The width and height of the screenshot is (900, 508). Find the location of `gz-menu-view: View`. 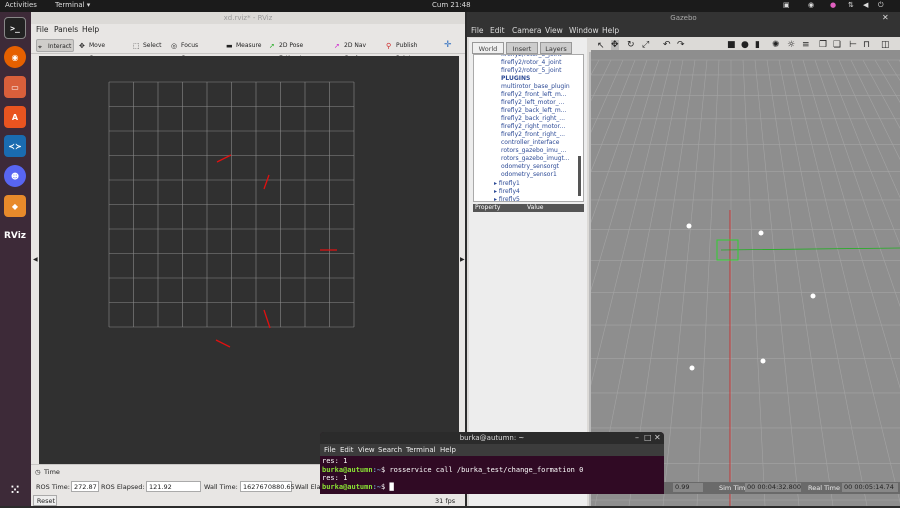

gz-menu-view: View is located at coordinates (554, 30).